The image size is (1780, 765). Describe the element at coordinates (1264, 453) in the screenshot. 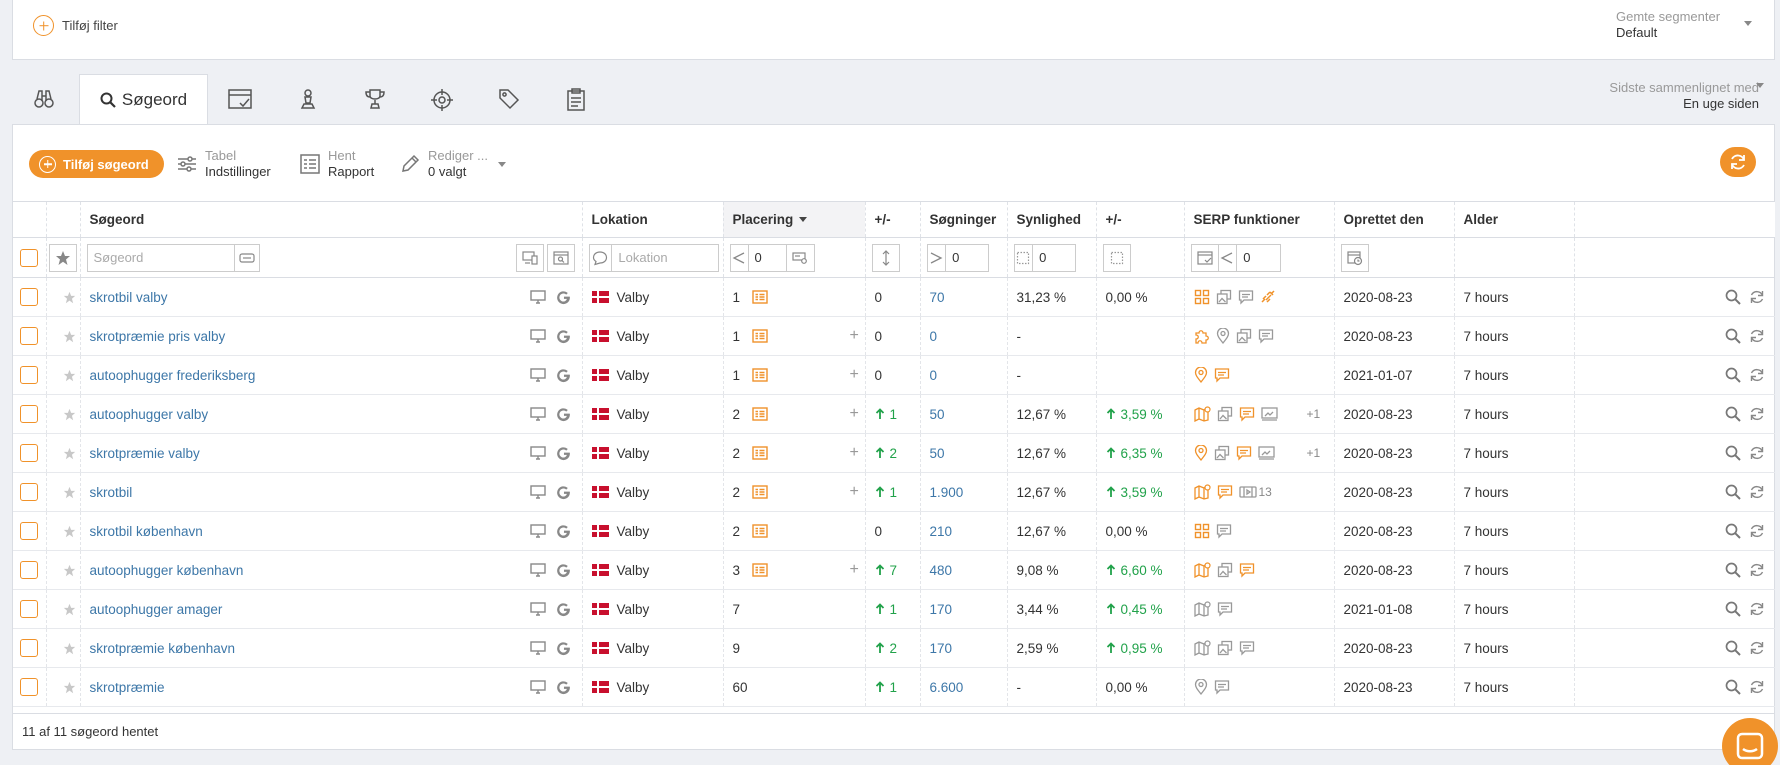

I see `serp-features: +1` at that location.